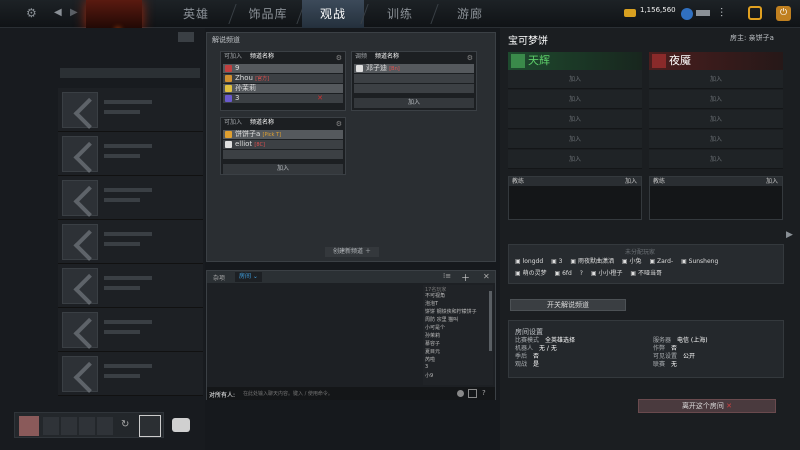 The width and height of the screenshot is (800, 450). Describe the element at coordinates (458, 352) in the screenshot. I see `member-entry: 夏目元` at that location.